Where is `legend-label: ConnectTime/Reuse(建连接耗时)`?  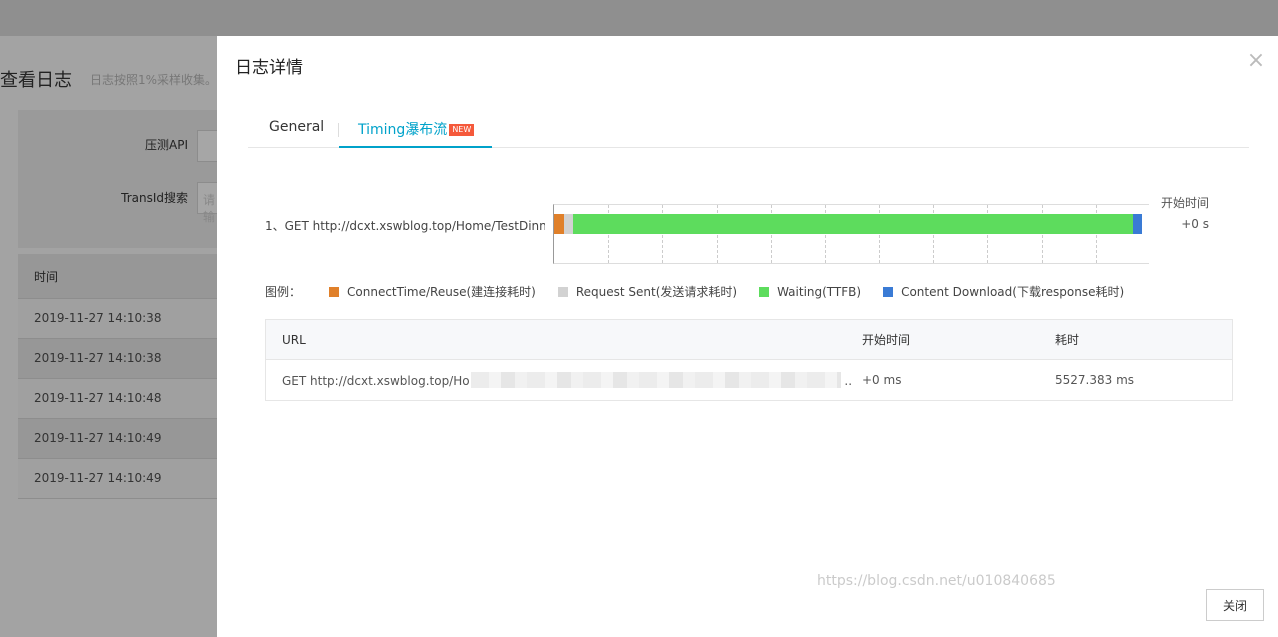
legend-label: ConnectTime/Reuse(建连接耗时) is located at coordinates (441, 292).